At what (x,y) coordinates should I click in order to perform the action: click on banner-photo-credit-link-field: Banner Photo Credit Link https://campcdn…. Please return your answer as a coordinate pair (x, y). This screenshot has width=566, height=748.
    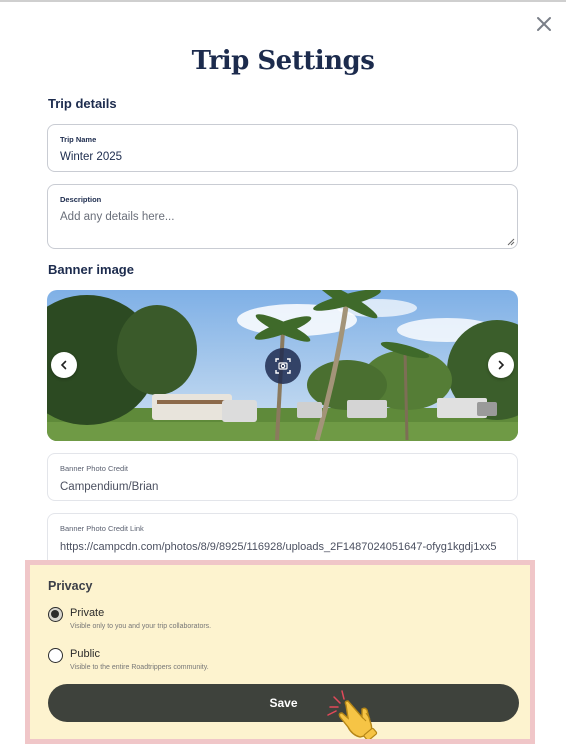
    Looking at the image, I should click on (282, 537).